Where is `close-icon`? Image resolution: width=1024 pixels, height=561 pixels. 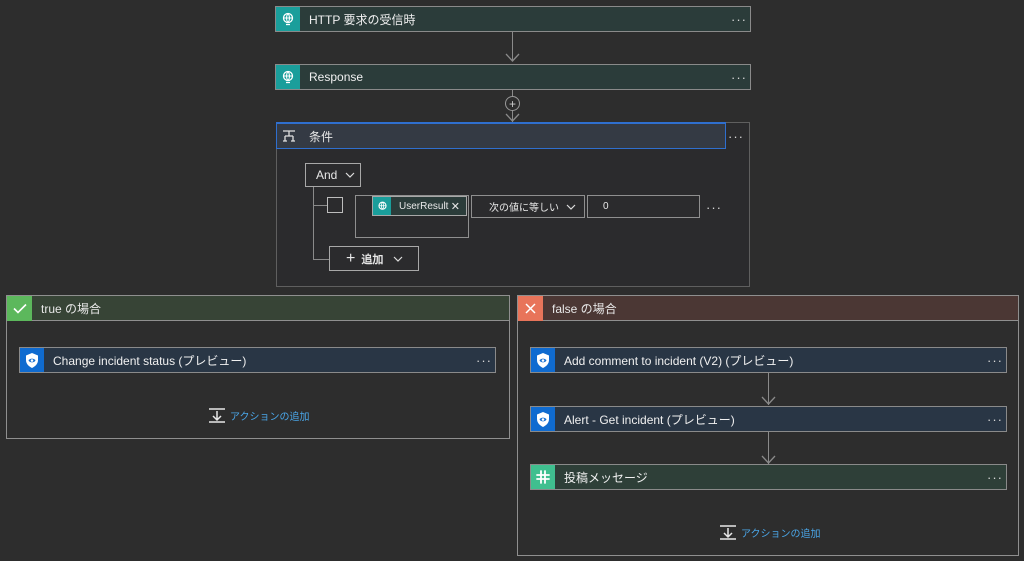
close-icon is located at coordinates (530, 308).